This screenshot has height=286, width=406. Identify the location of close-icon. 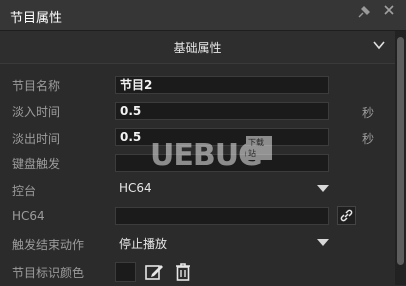
(391, 13).